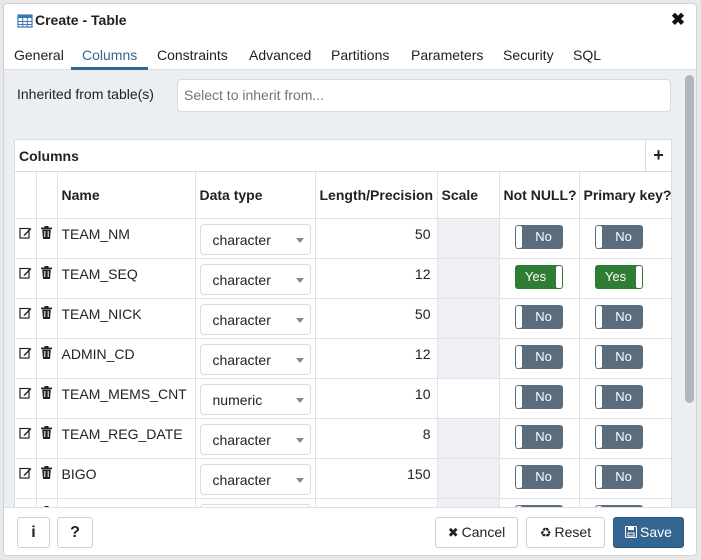 This screenshot has width=701, height=560. What do you see at coordinates (255, 399) in the screenshot?
I see `data-type-select: numeric` at bounding box center [255, 399].